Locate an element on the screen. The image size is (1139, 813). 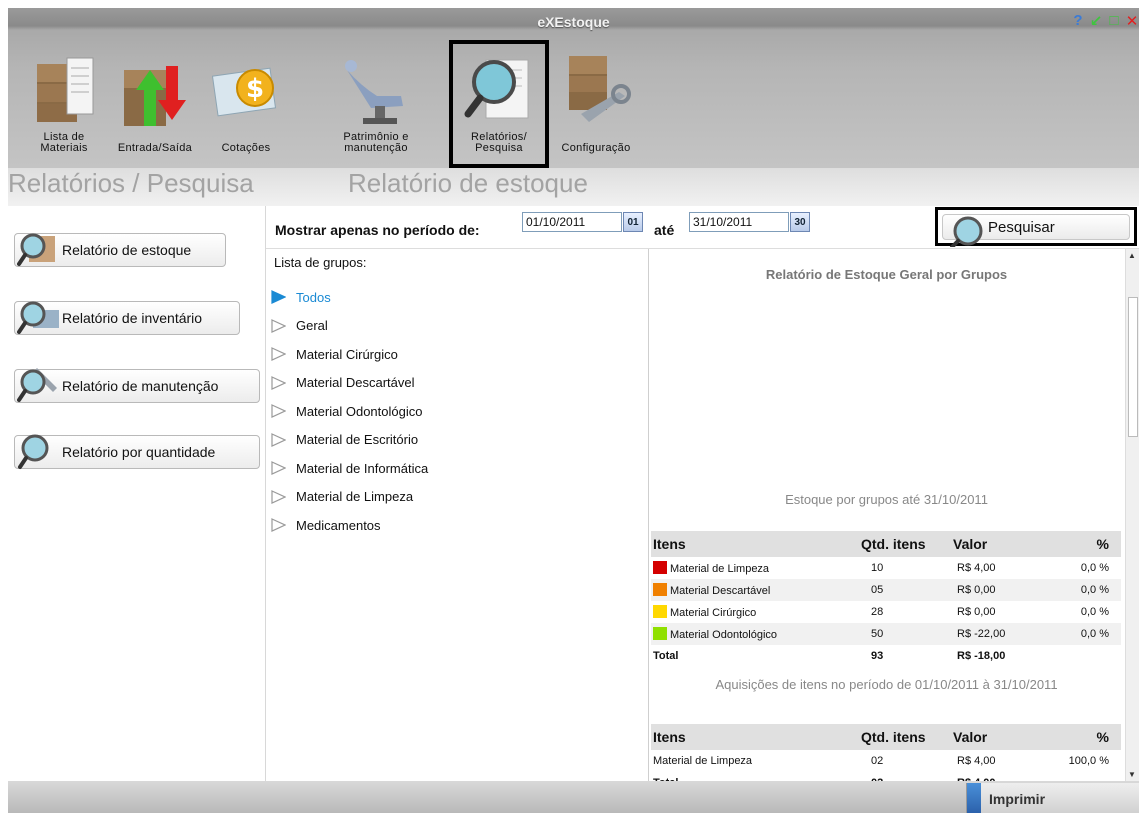
toolbar-item-config: Configuração is located at coordinates (596, 101).